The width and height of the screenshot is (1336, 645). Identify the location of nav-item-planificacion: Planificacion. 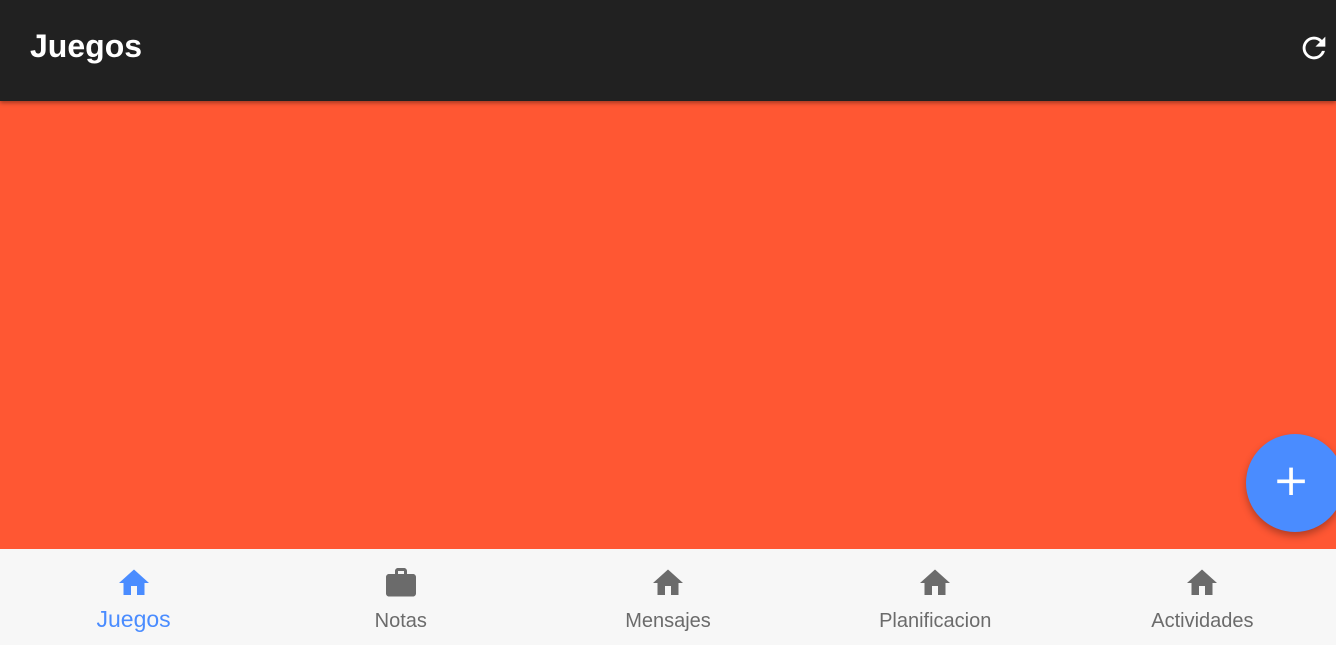
(935, 597).